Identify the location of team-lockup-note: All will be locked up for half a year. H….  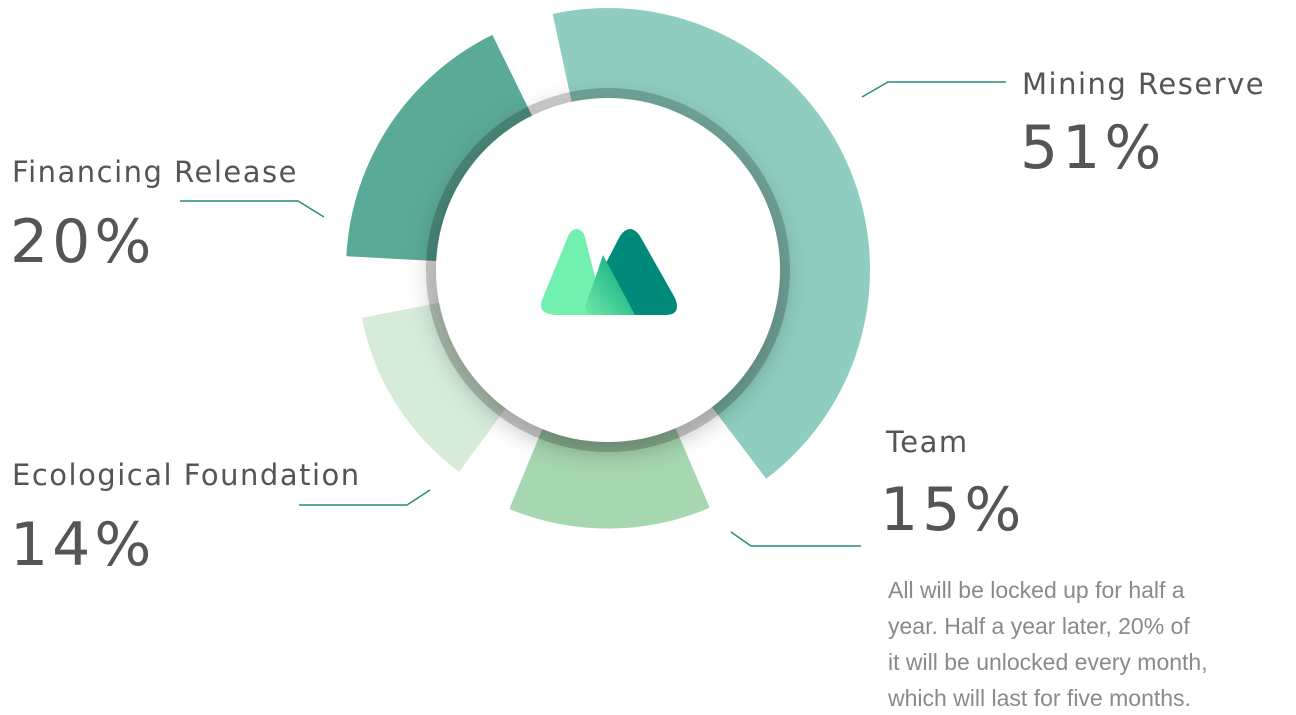
(1090, 643).